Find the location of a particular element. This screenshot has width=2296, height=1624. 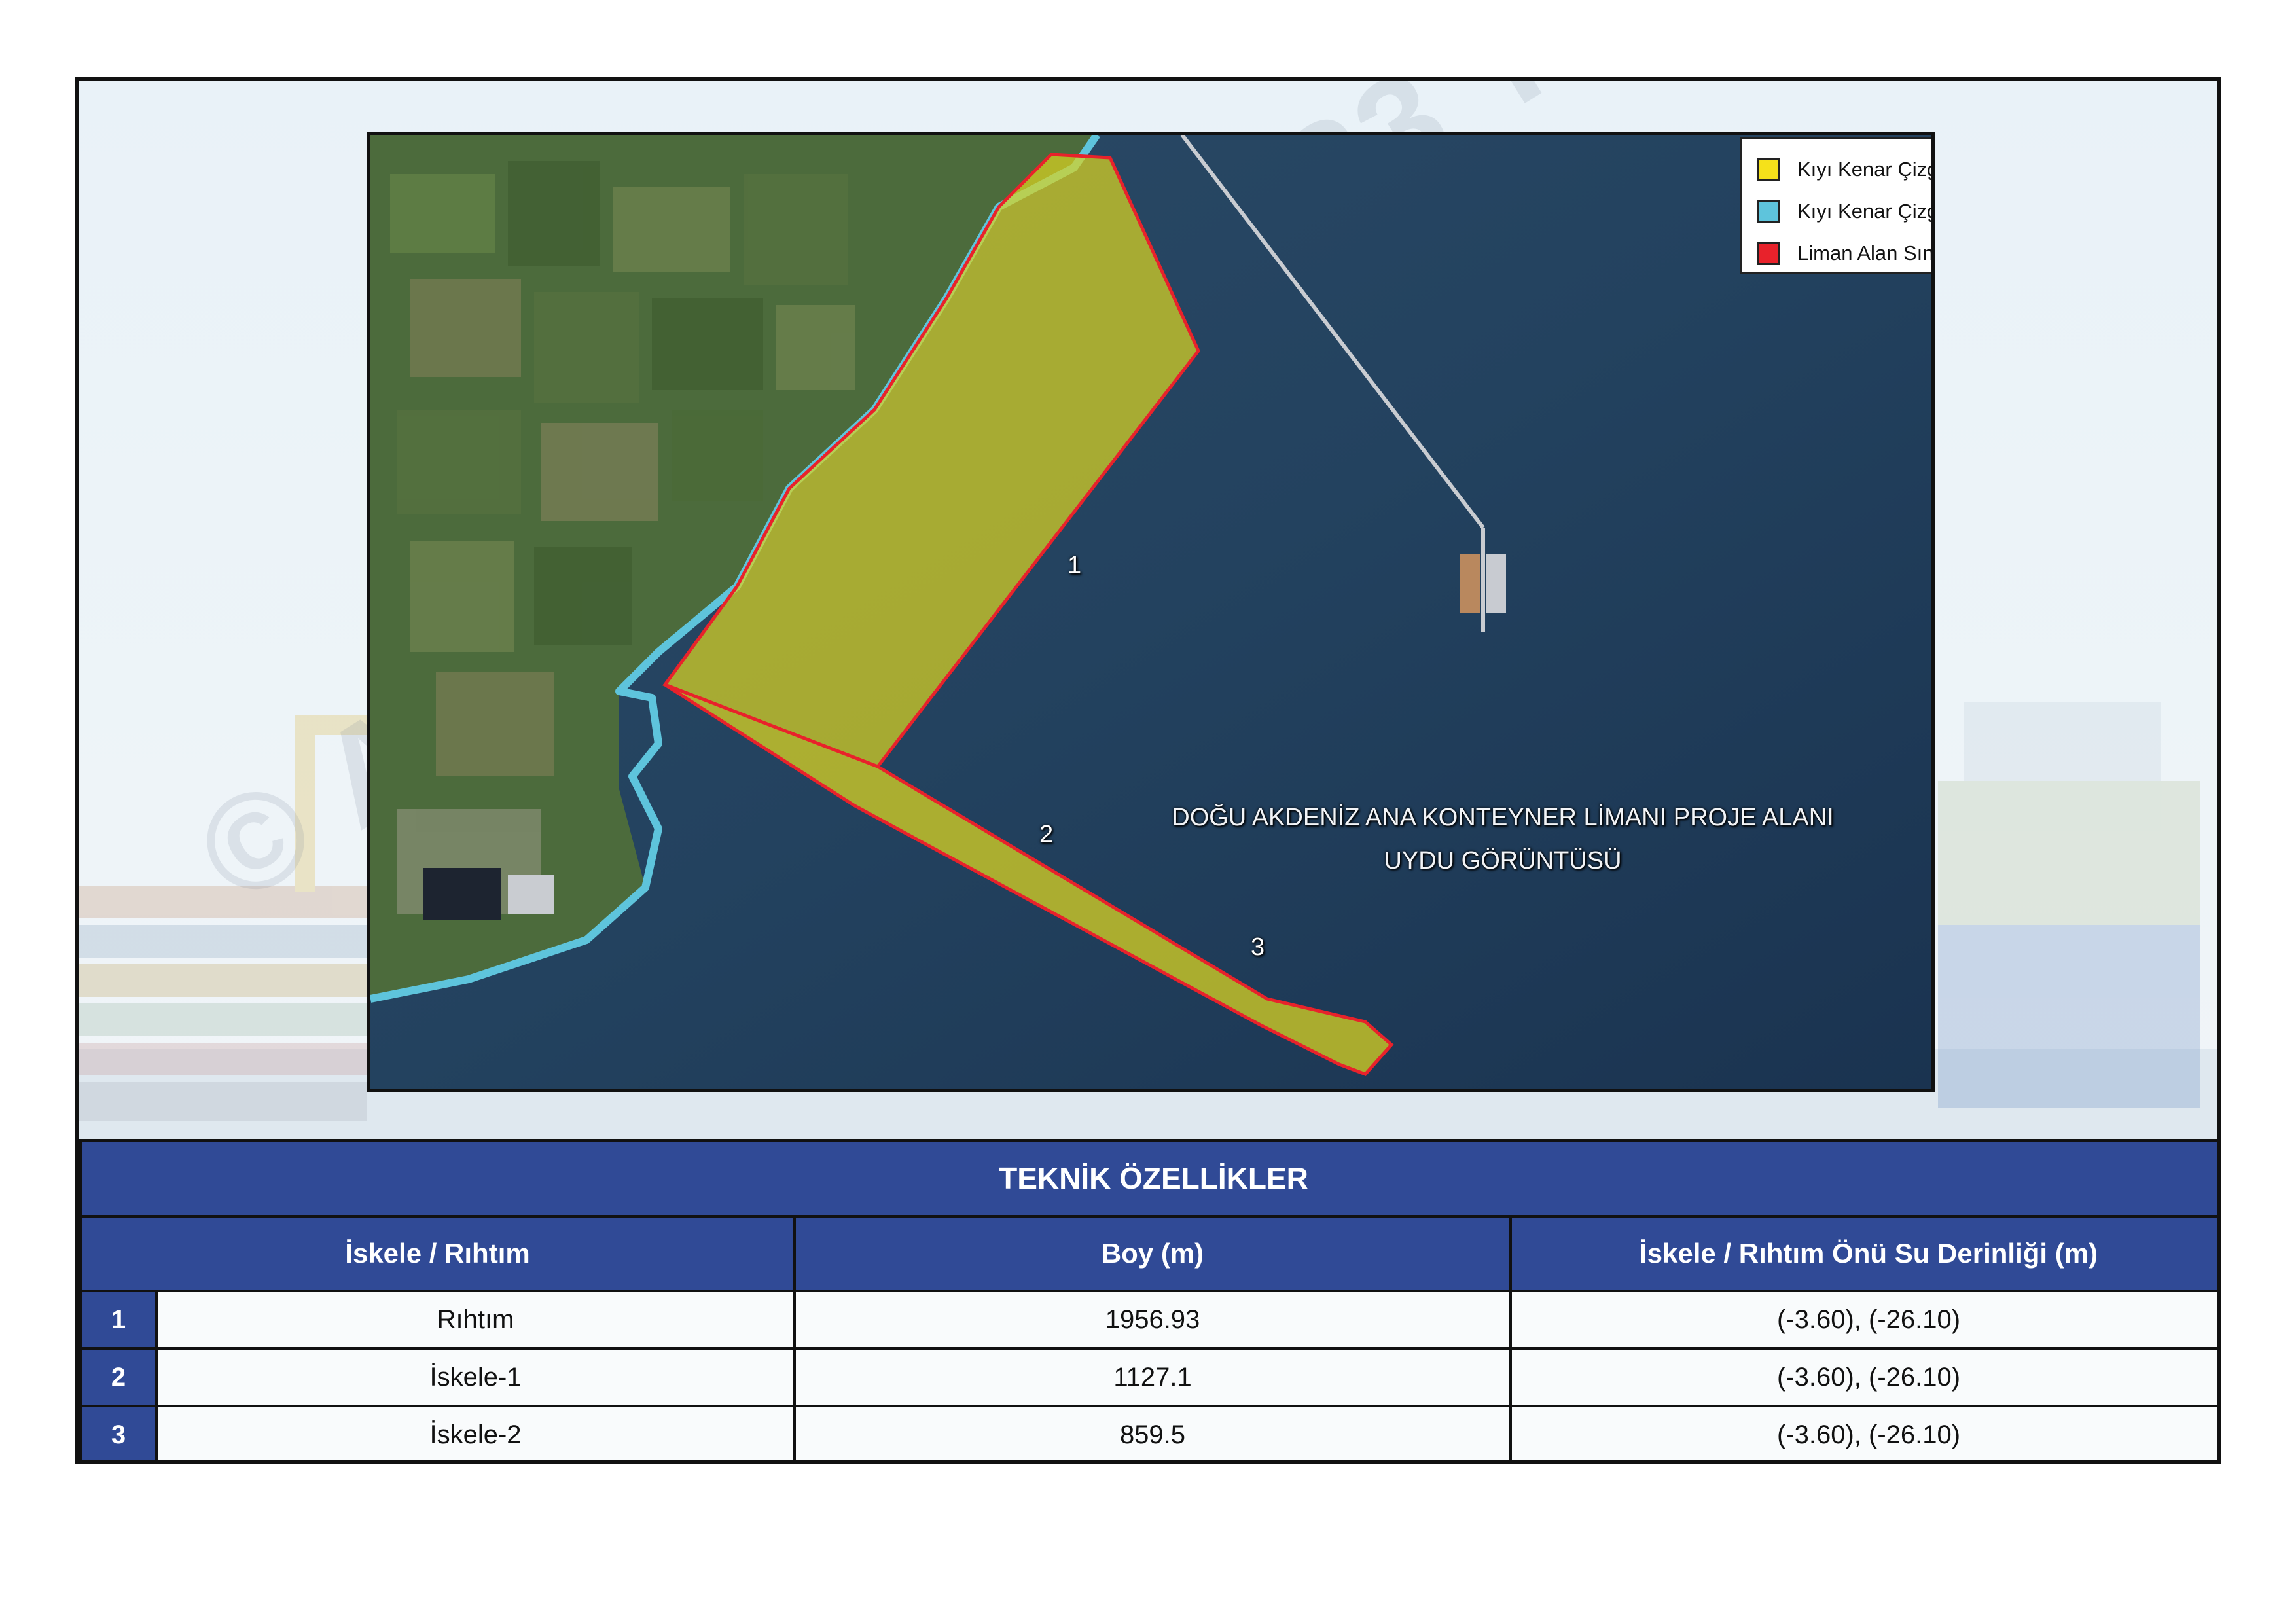

table-row: 1 Rıhtım 1956.93 (-3.60), (-26.10) is located at coordinates (1148, 1320).